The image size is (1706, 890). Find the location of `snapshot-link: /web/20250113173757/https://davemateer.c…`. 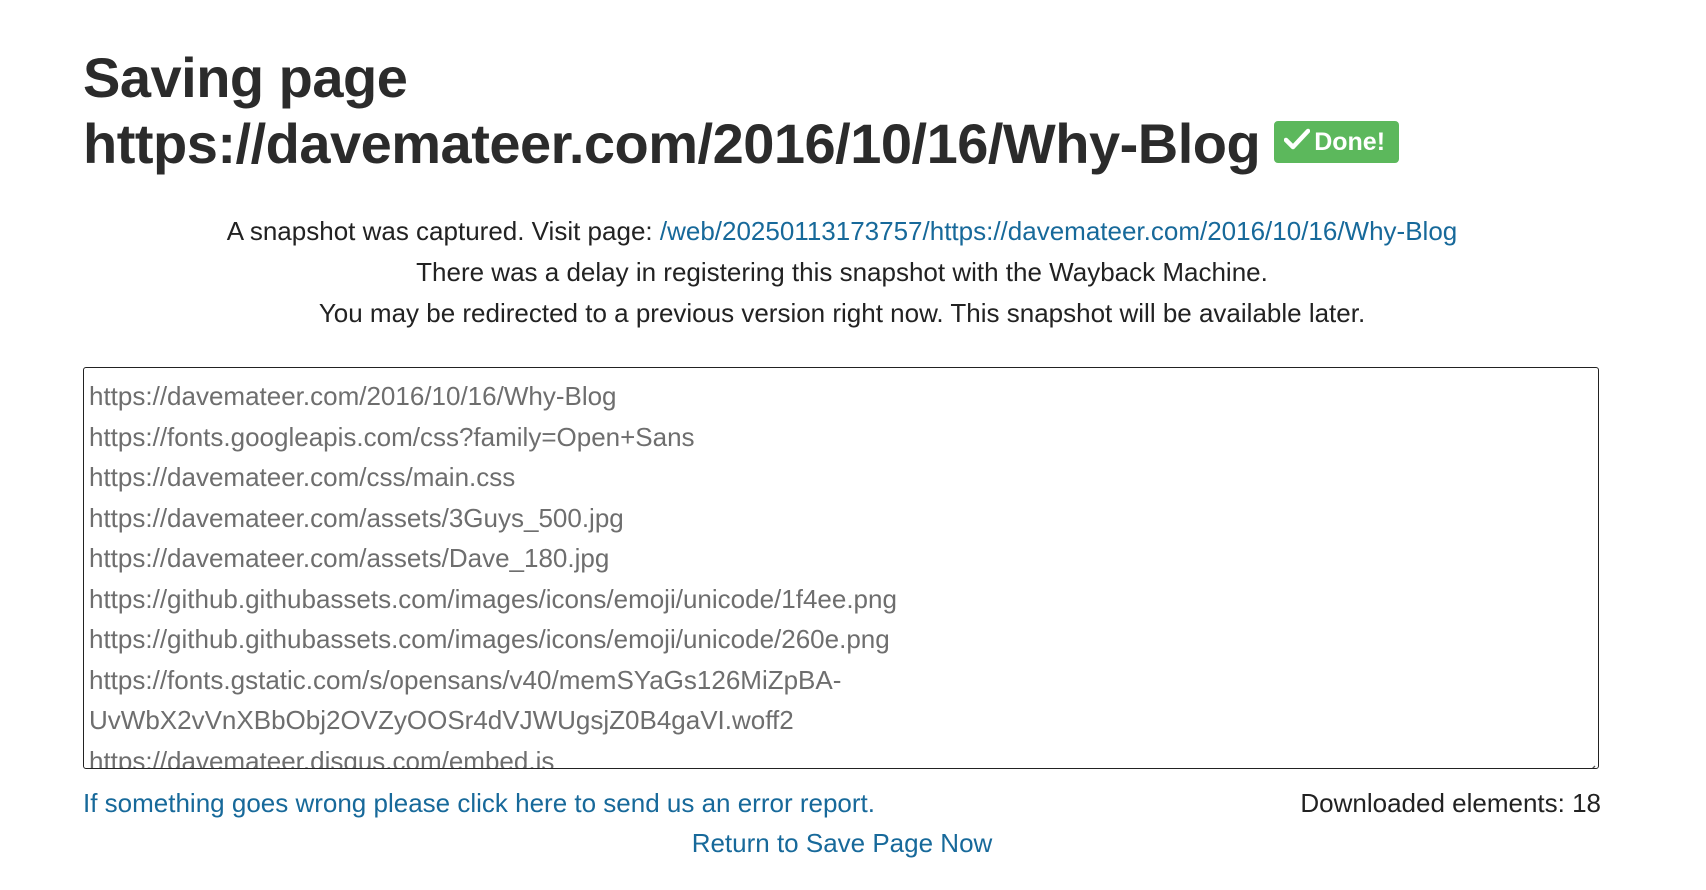

snapshot-link: /web/20250113173757/https://davemateer.c… is located at coordinates (1058, 231).